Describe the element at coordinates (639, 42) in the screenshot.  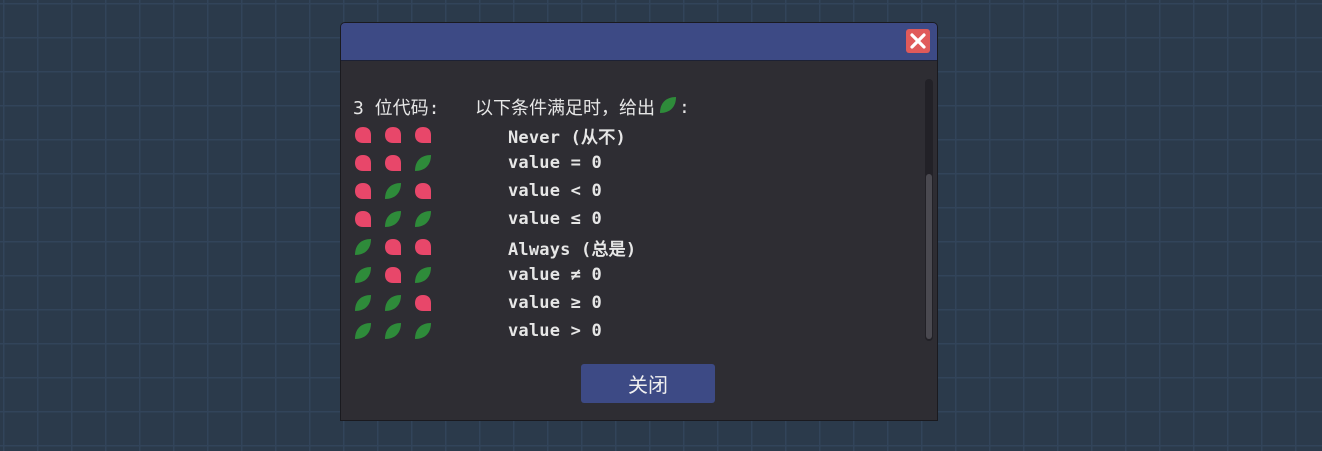
I see `dialog-titlebar` at that location.